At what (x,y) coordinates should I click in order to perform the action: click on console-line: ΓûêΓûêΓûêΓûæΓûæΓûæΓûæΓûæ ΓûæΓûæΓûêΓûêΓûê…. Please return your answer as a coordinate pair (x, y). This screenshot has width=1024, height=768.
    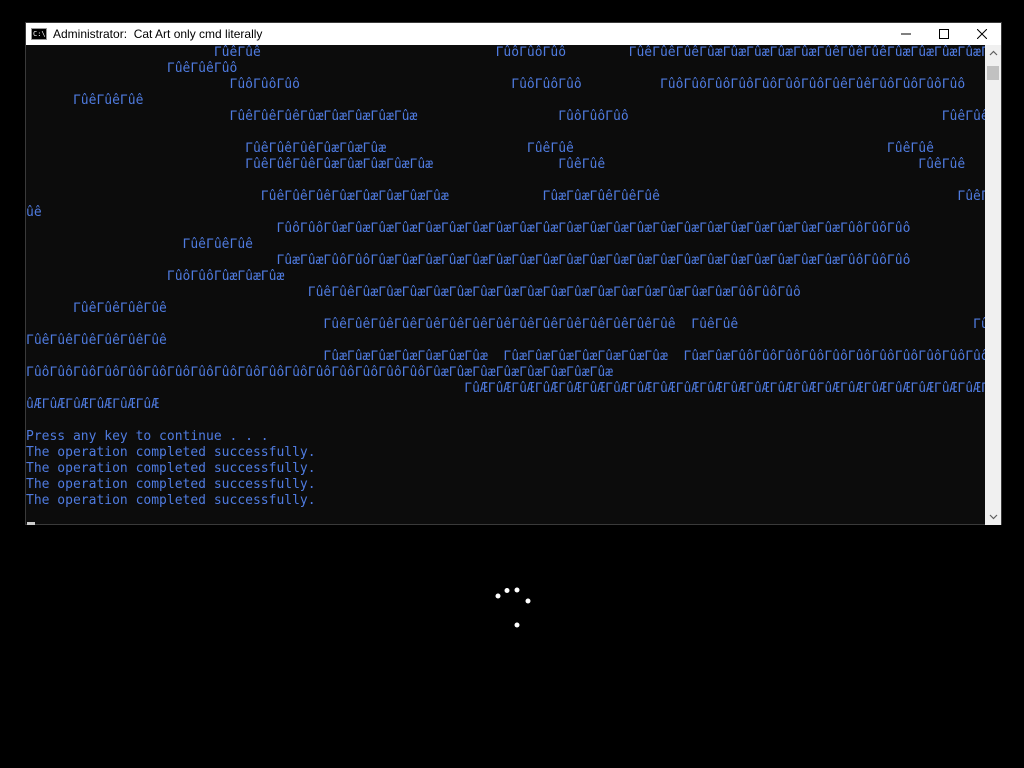
    Looking at the image, I should click on (506, 196).